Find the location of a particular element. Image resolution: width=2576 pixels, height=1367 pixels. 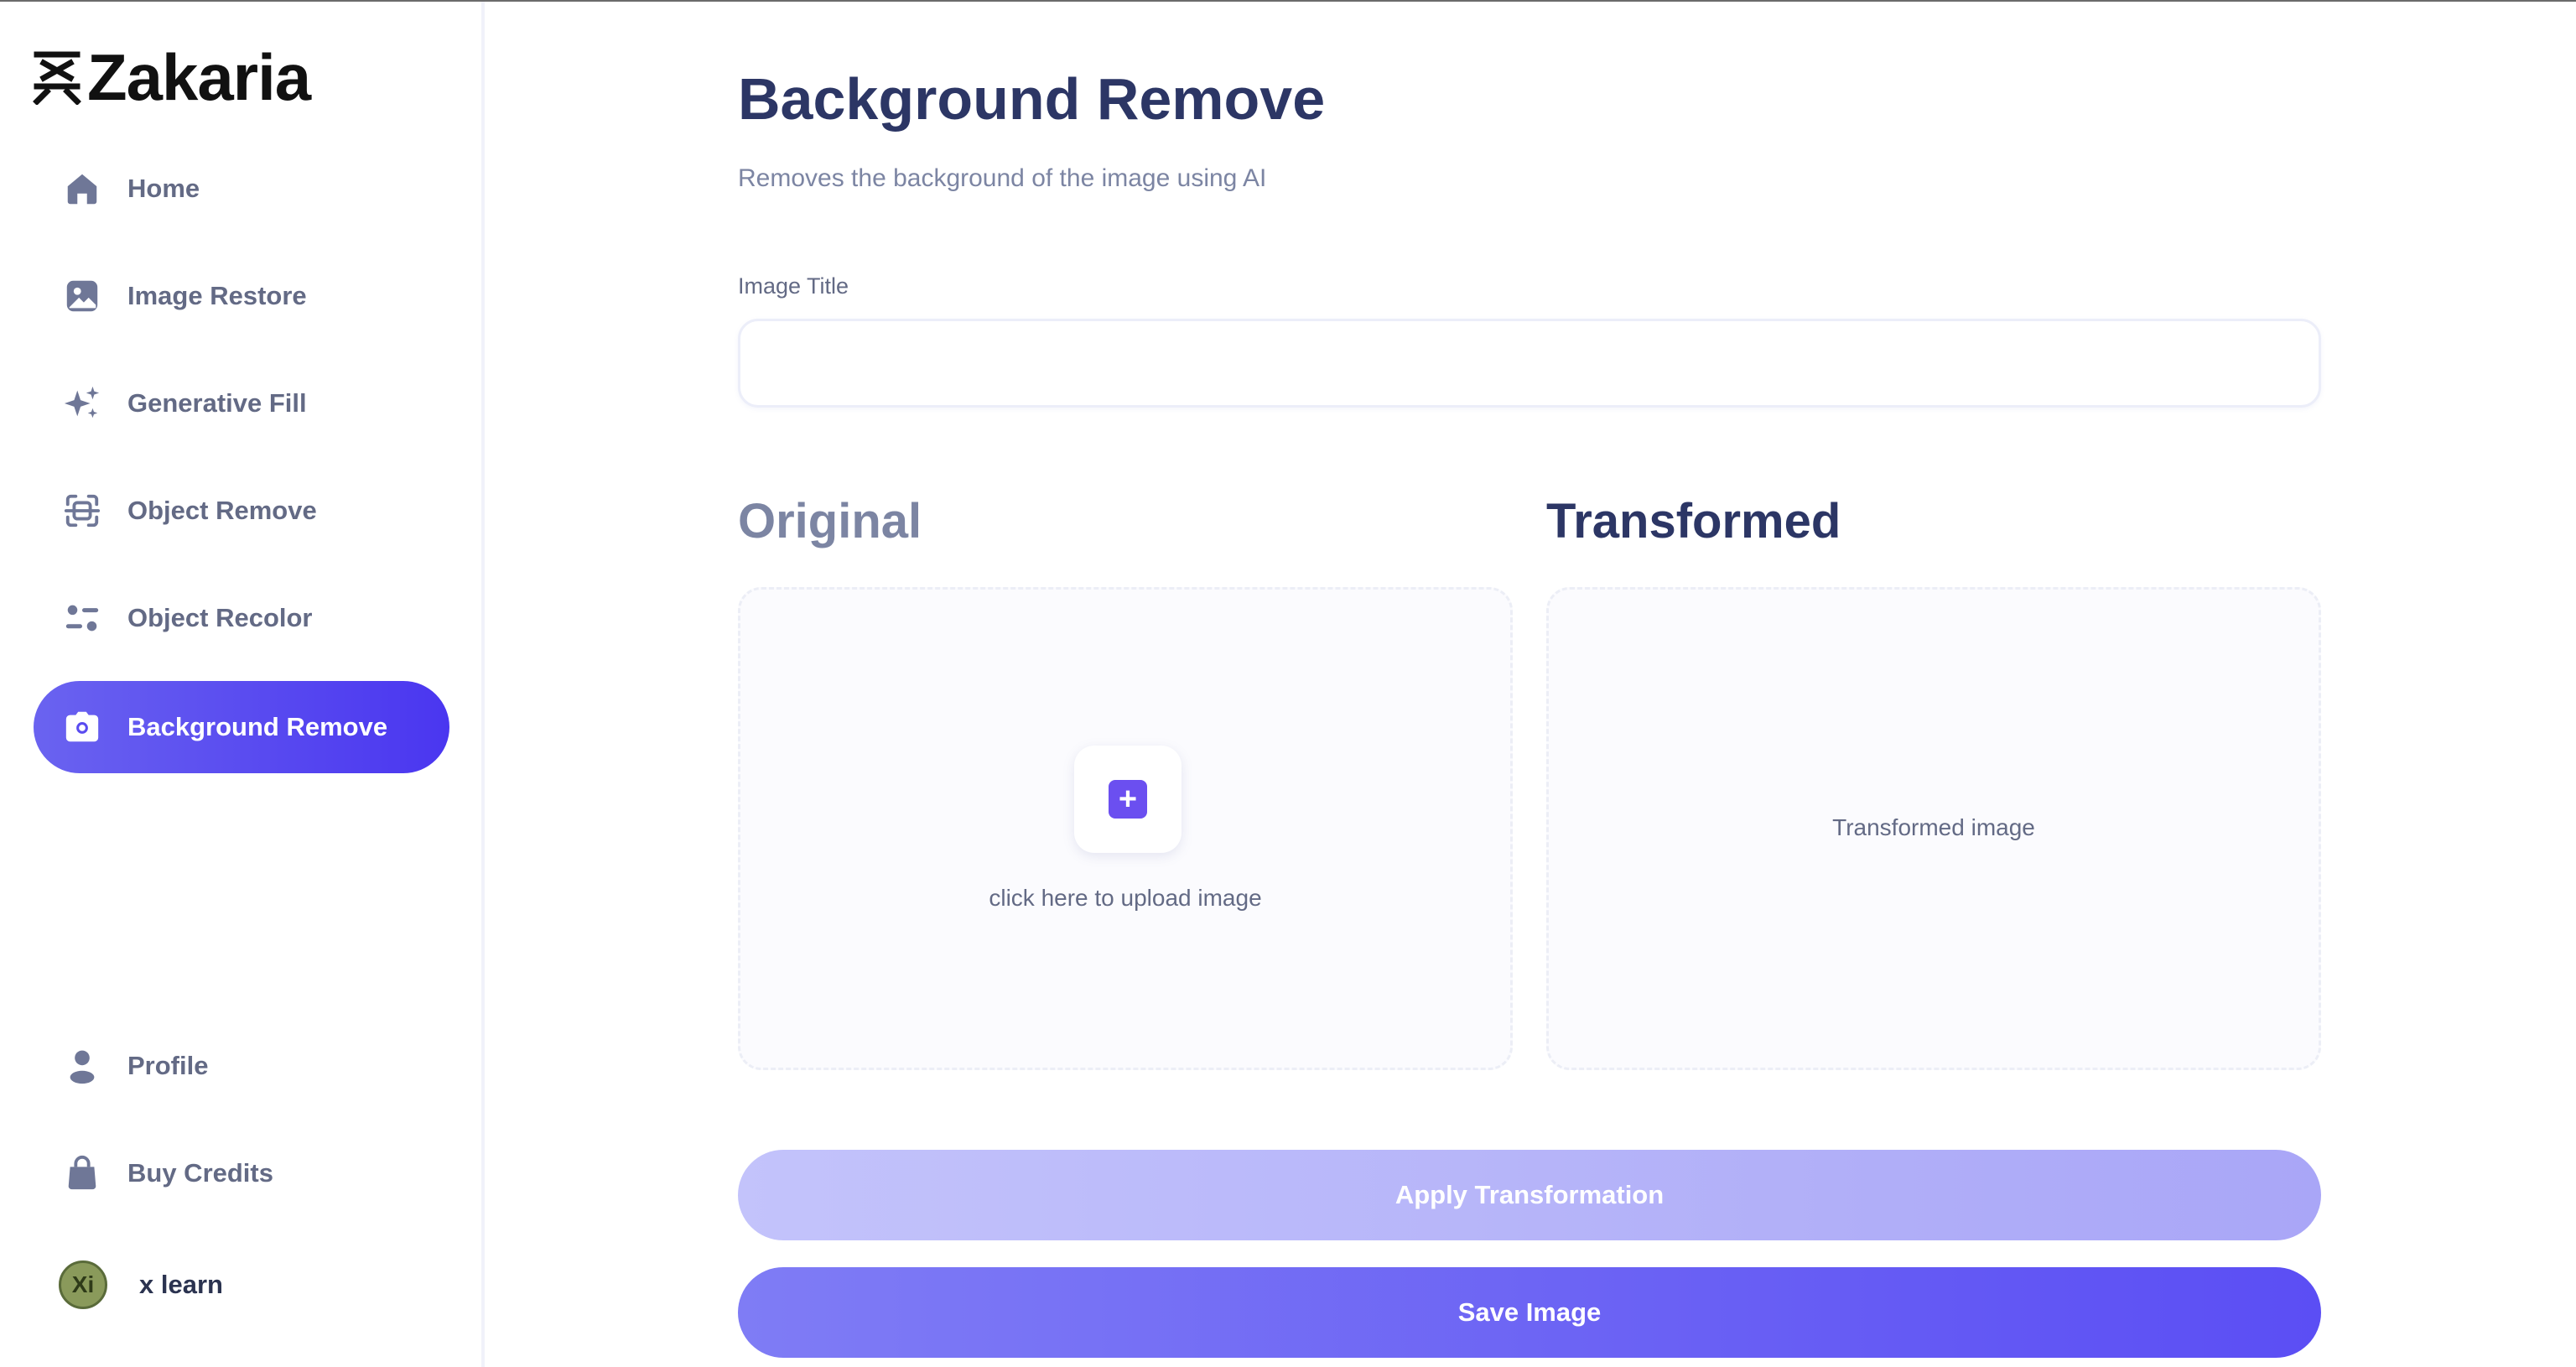

save-image-button: Save Image is located at coordinates (1529, 1312).